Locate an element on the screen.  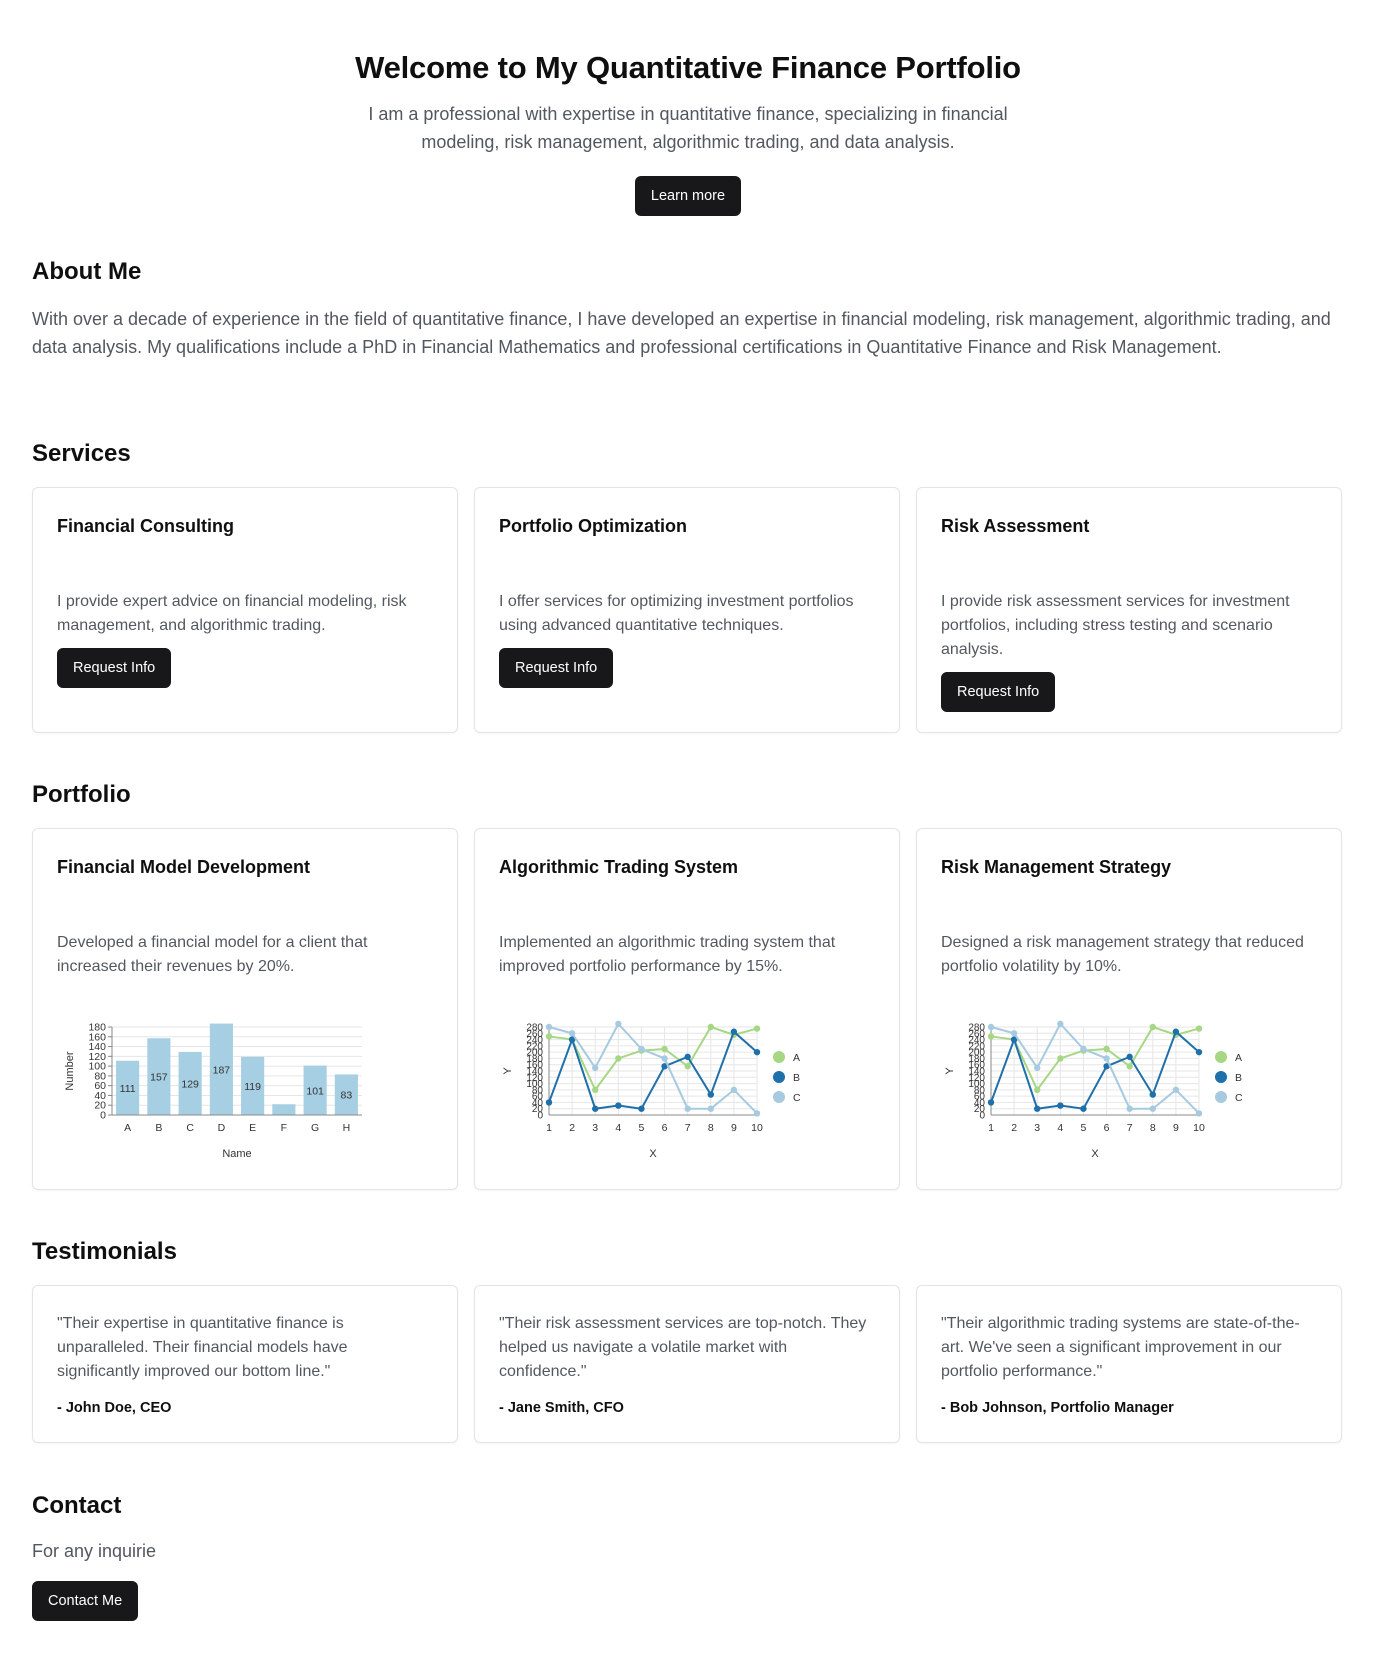
x-tick-label: A is located at coordinates (127, 1128).